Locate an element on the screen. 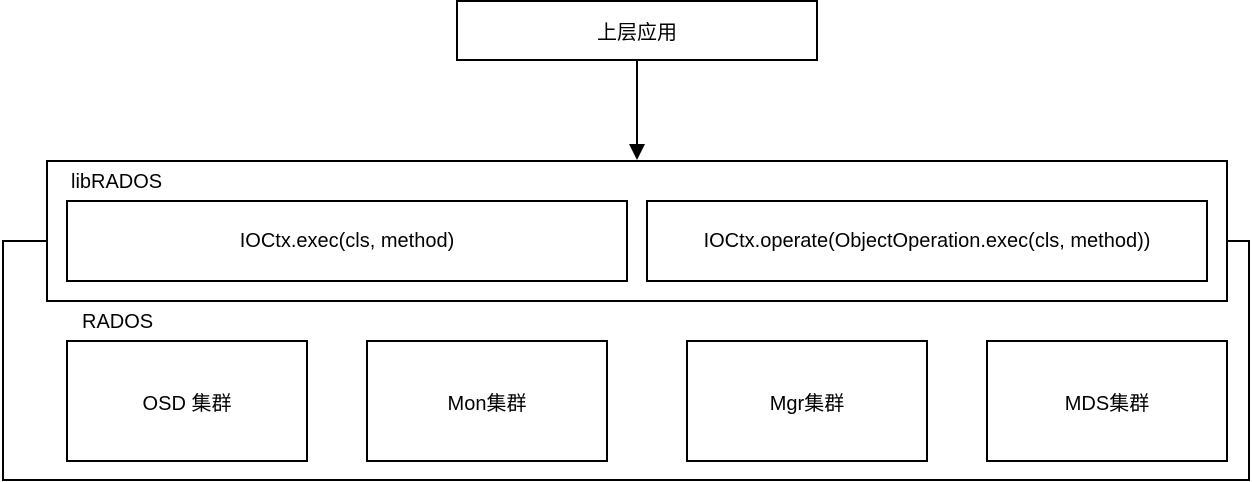 Image resolution: width=1252 pixels, height=482 pixels. arrow-head-icon is located at coordinates (637, 152).